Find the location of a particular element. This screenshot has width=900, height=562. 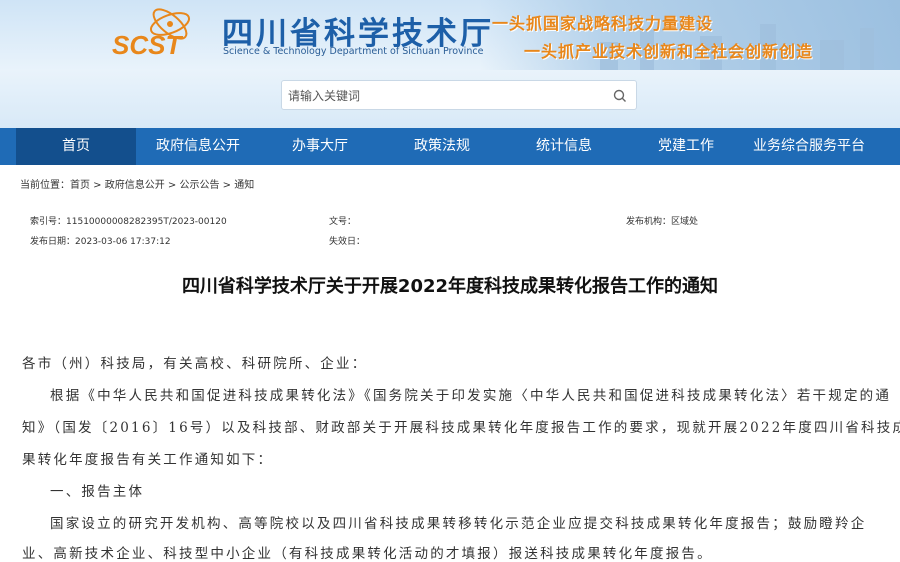

doc-section-heading: 一、报告主体 is located at coordinates (97, 492).